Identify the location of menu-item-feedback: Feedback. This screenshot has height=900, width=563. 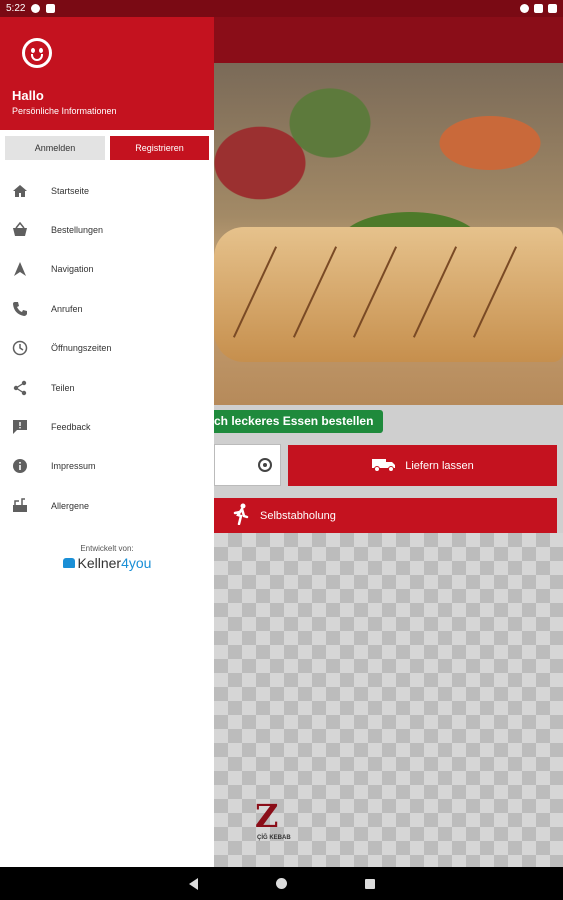
(107, 426).